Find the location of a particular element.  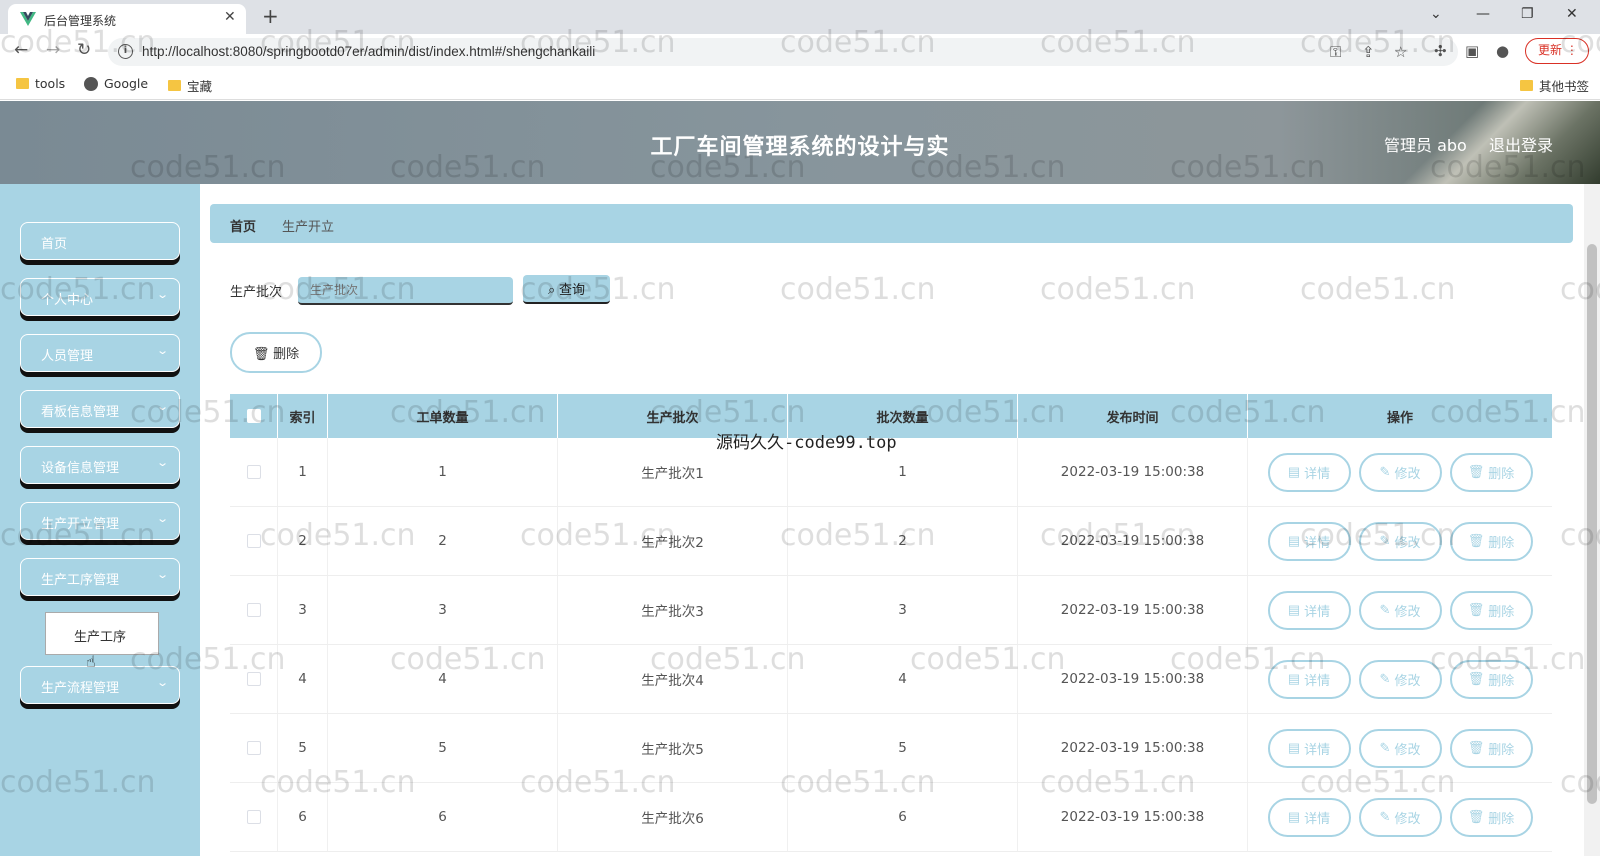

page-scrollbar is located at coordinates (1592, 520).